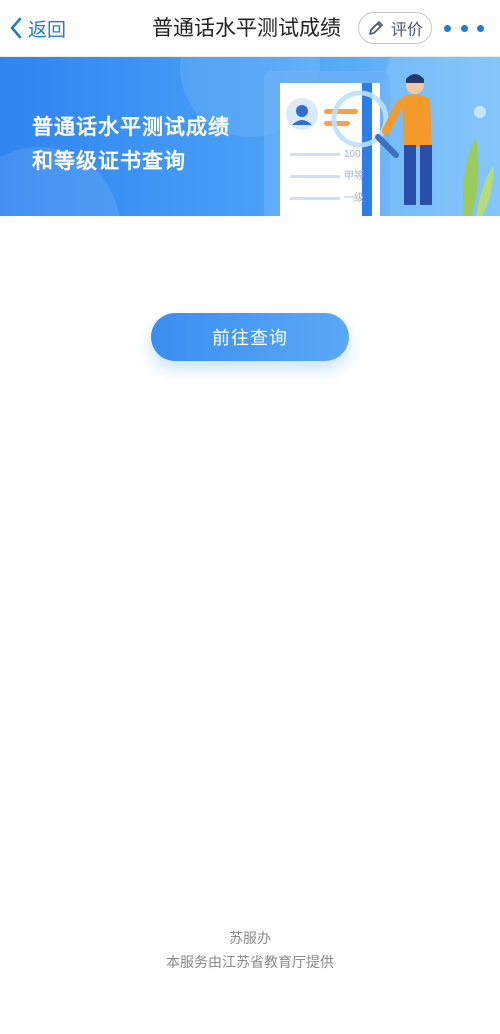 Image resolution: width=500 pixels, height=1034 pixels. I want to click on pencil-icon, so click(376, 28).